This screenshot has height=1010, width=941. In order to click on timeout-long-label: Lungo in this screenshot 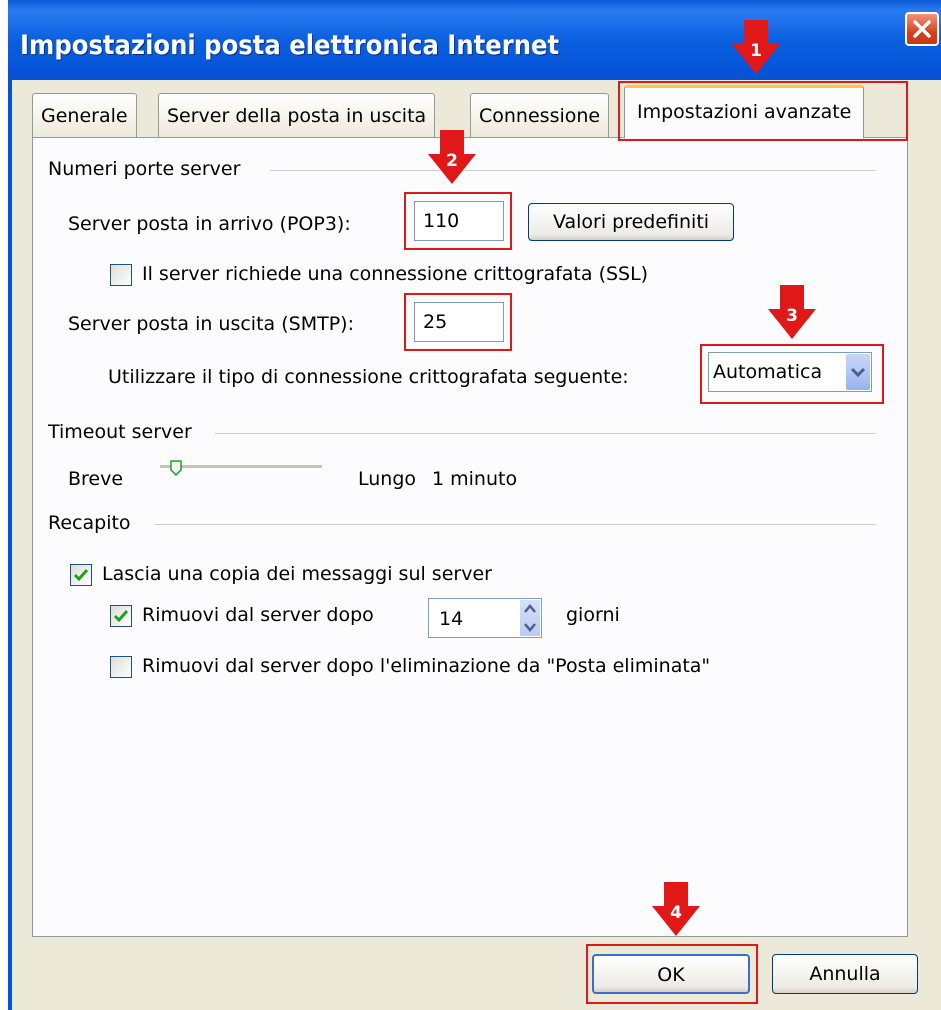, I will do `click(387, 479)`.